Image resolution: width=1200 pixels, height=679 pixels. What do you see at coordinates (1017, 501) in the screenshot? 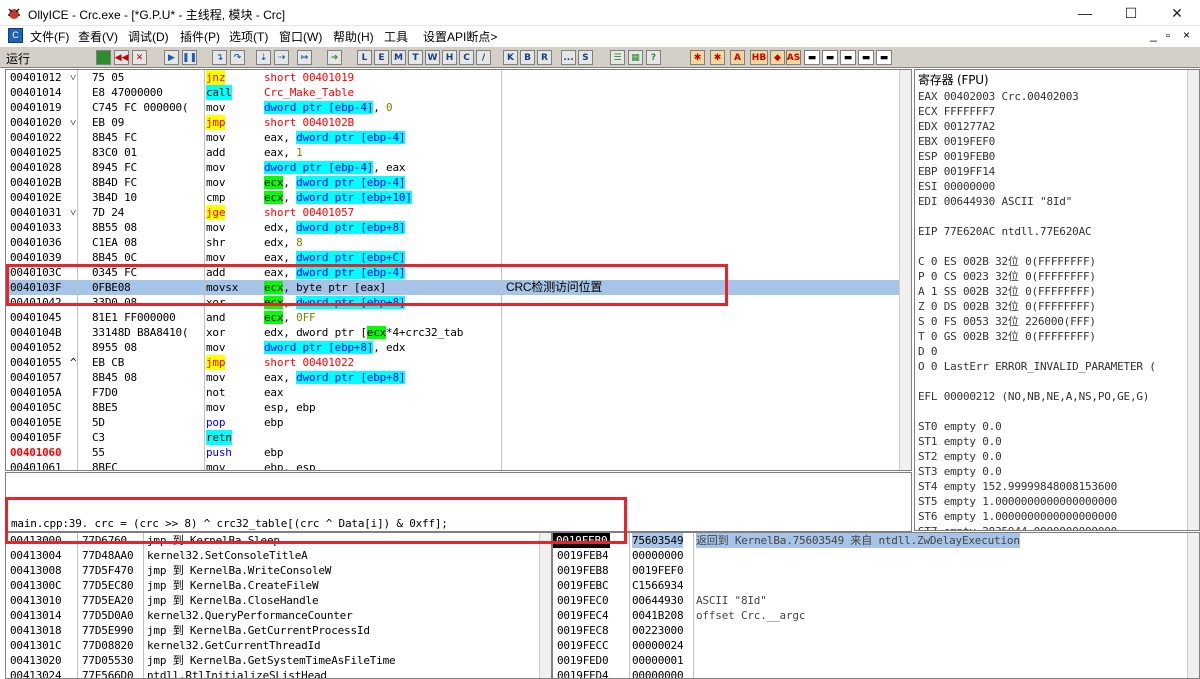
I see `register-line: ST5 empty 1.0000000000000000000` at bounding box center [1017, 501].